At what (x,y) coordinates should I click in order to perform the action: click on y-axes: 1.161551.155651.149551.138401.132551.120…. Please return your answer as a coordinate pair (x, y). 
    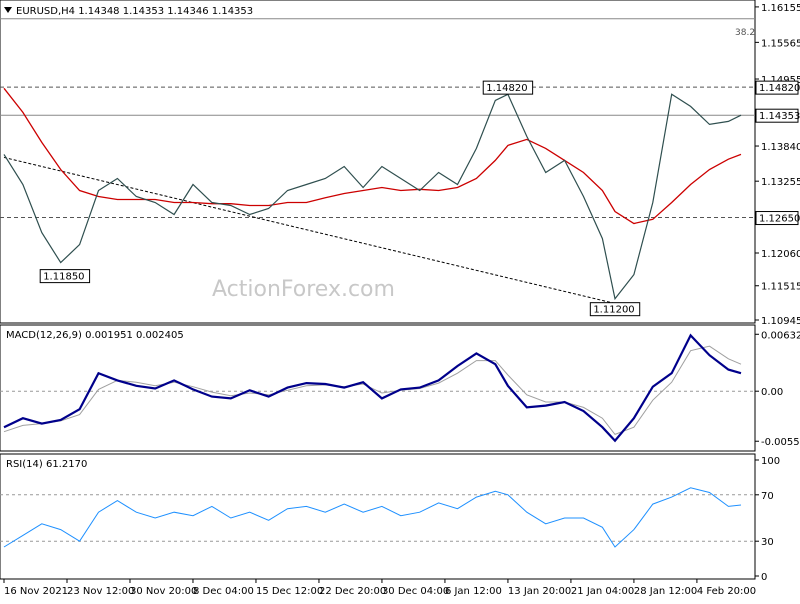
    Looking at the image, I should click on (777, 293).